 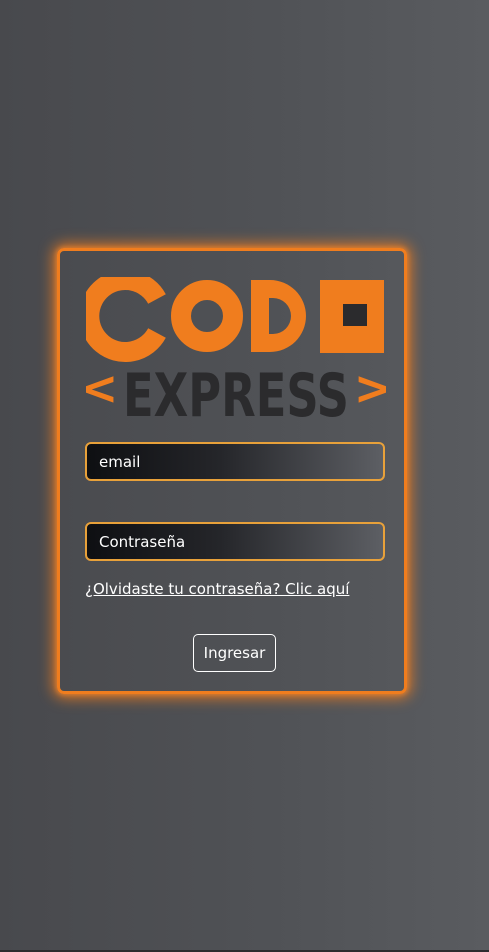 What do you see at coordinates (370, 388) in the screenshot?
I see `logo-bracket-right: >` at bounding box center [370, 388].